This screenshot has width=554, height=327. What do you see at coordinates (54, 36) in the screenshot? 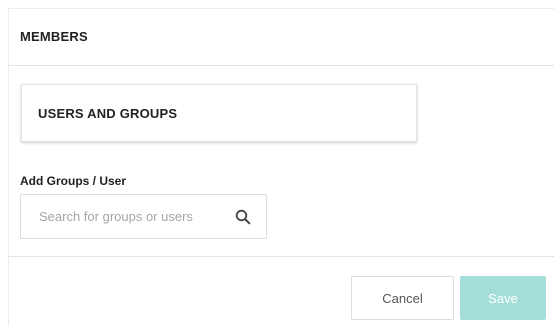
I see `panel-title: MEMBERS` at bounding box center [54, 36].